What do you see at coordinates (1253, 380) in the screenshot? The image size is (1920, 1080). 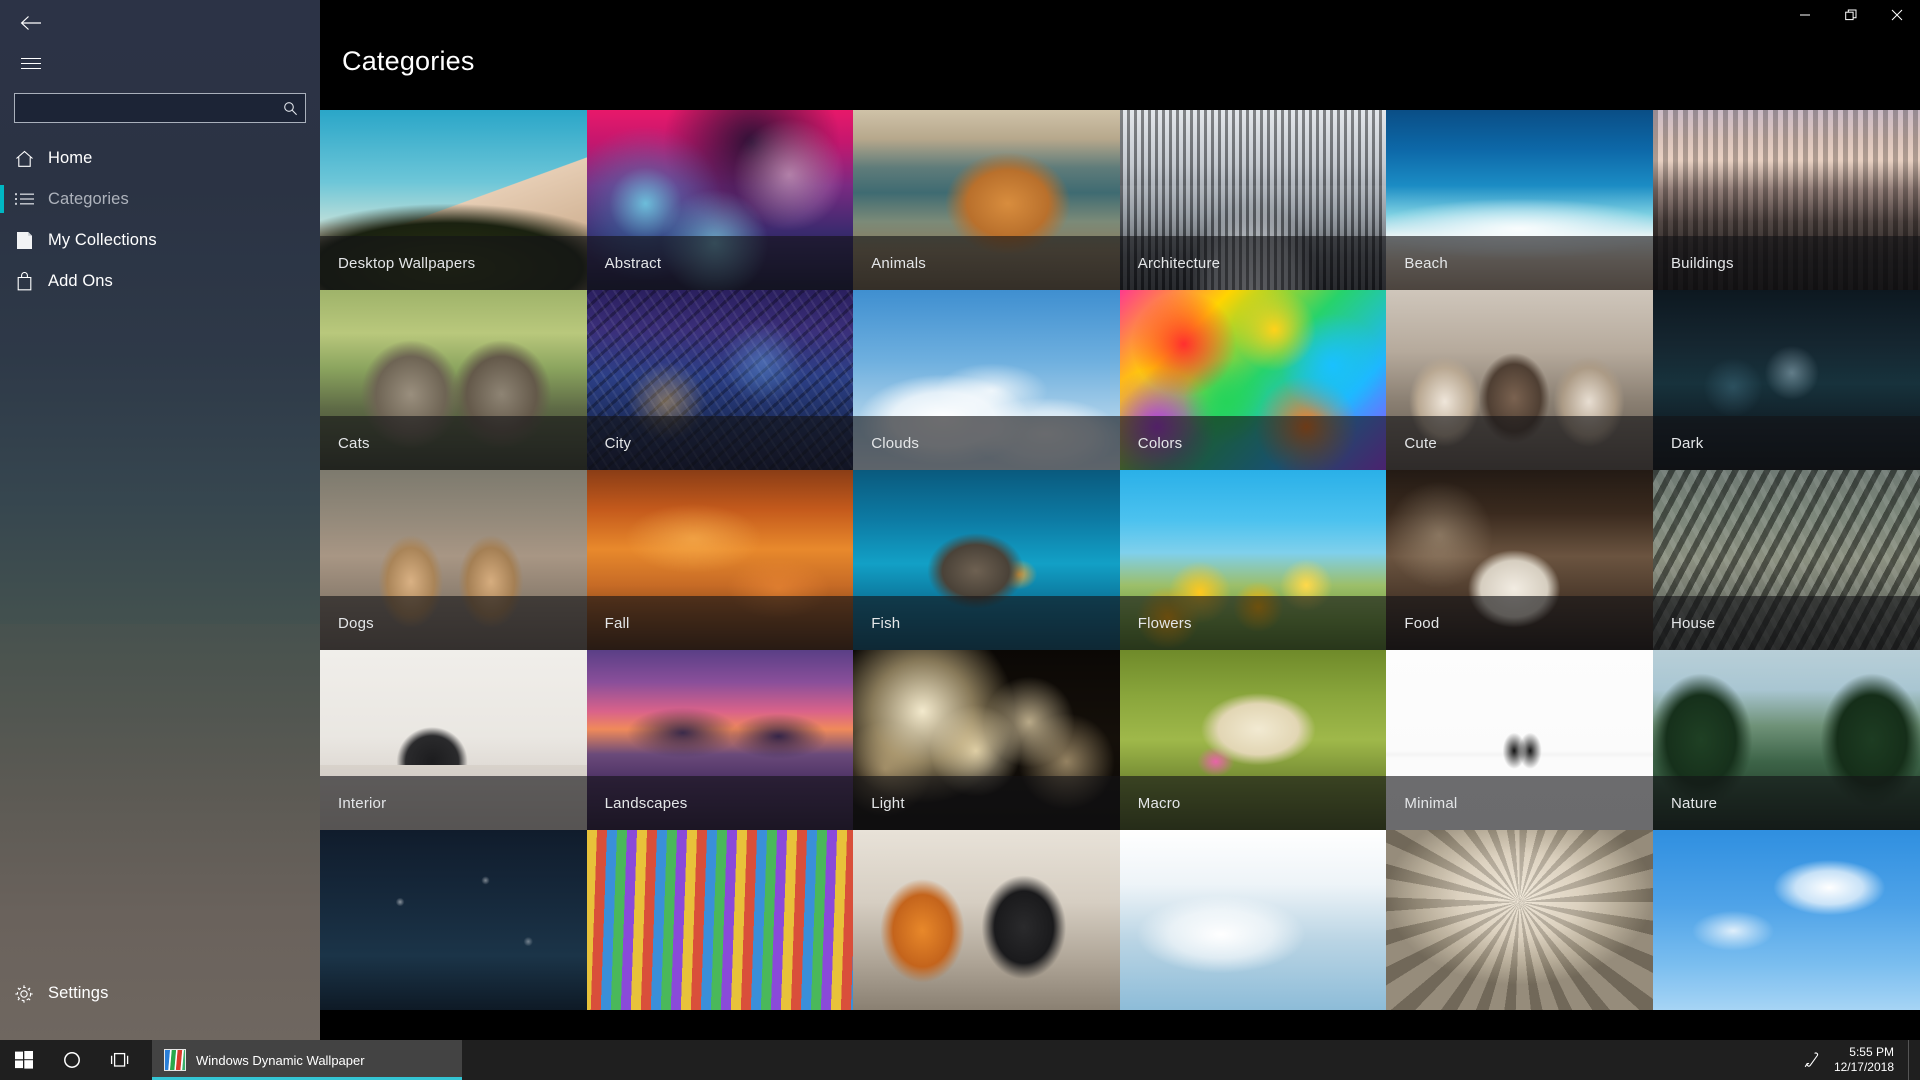 I see `category-tile: Colors` at bounding box center [1253, 380].